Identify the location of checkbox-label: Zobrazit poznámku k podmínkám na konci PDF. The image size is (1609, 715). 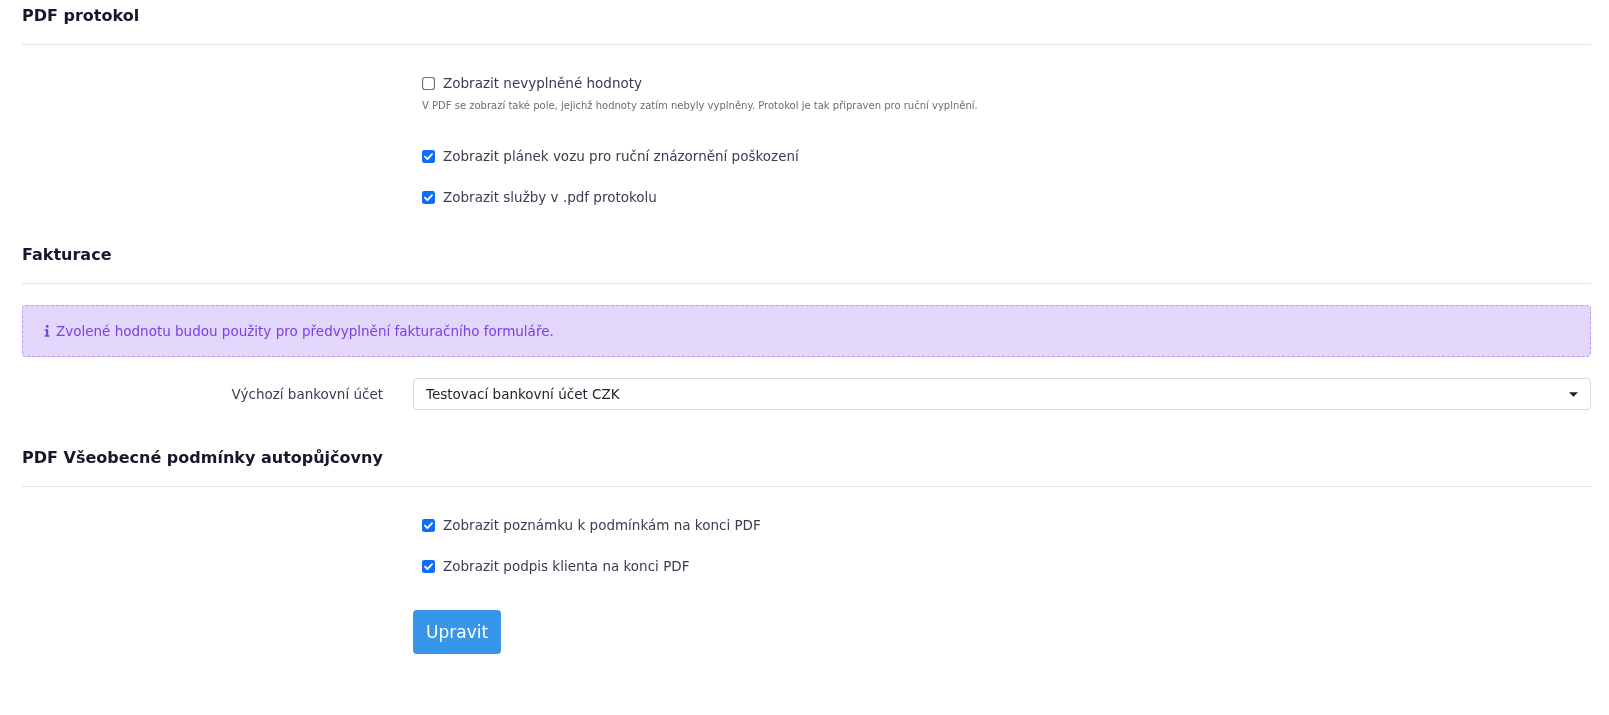
(602, 525).